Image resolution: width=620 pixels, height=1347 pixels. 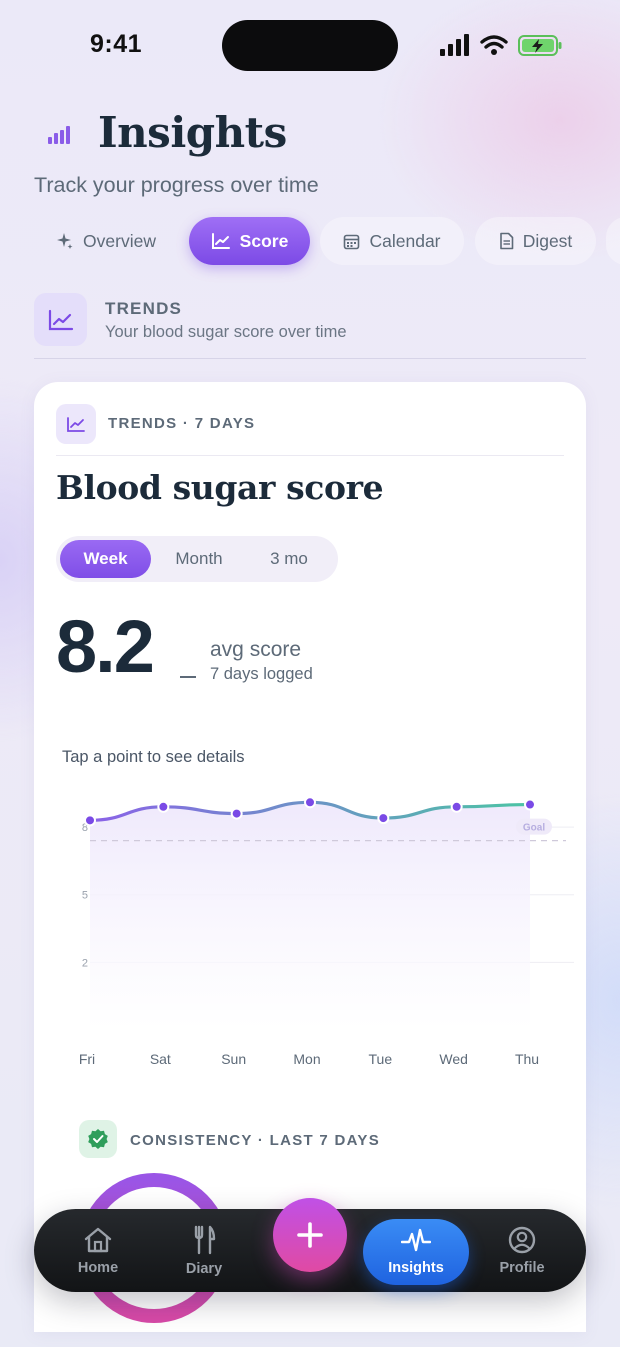 I want to click on calendar-icon, so click(x=352, y=241).